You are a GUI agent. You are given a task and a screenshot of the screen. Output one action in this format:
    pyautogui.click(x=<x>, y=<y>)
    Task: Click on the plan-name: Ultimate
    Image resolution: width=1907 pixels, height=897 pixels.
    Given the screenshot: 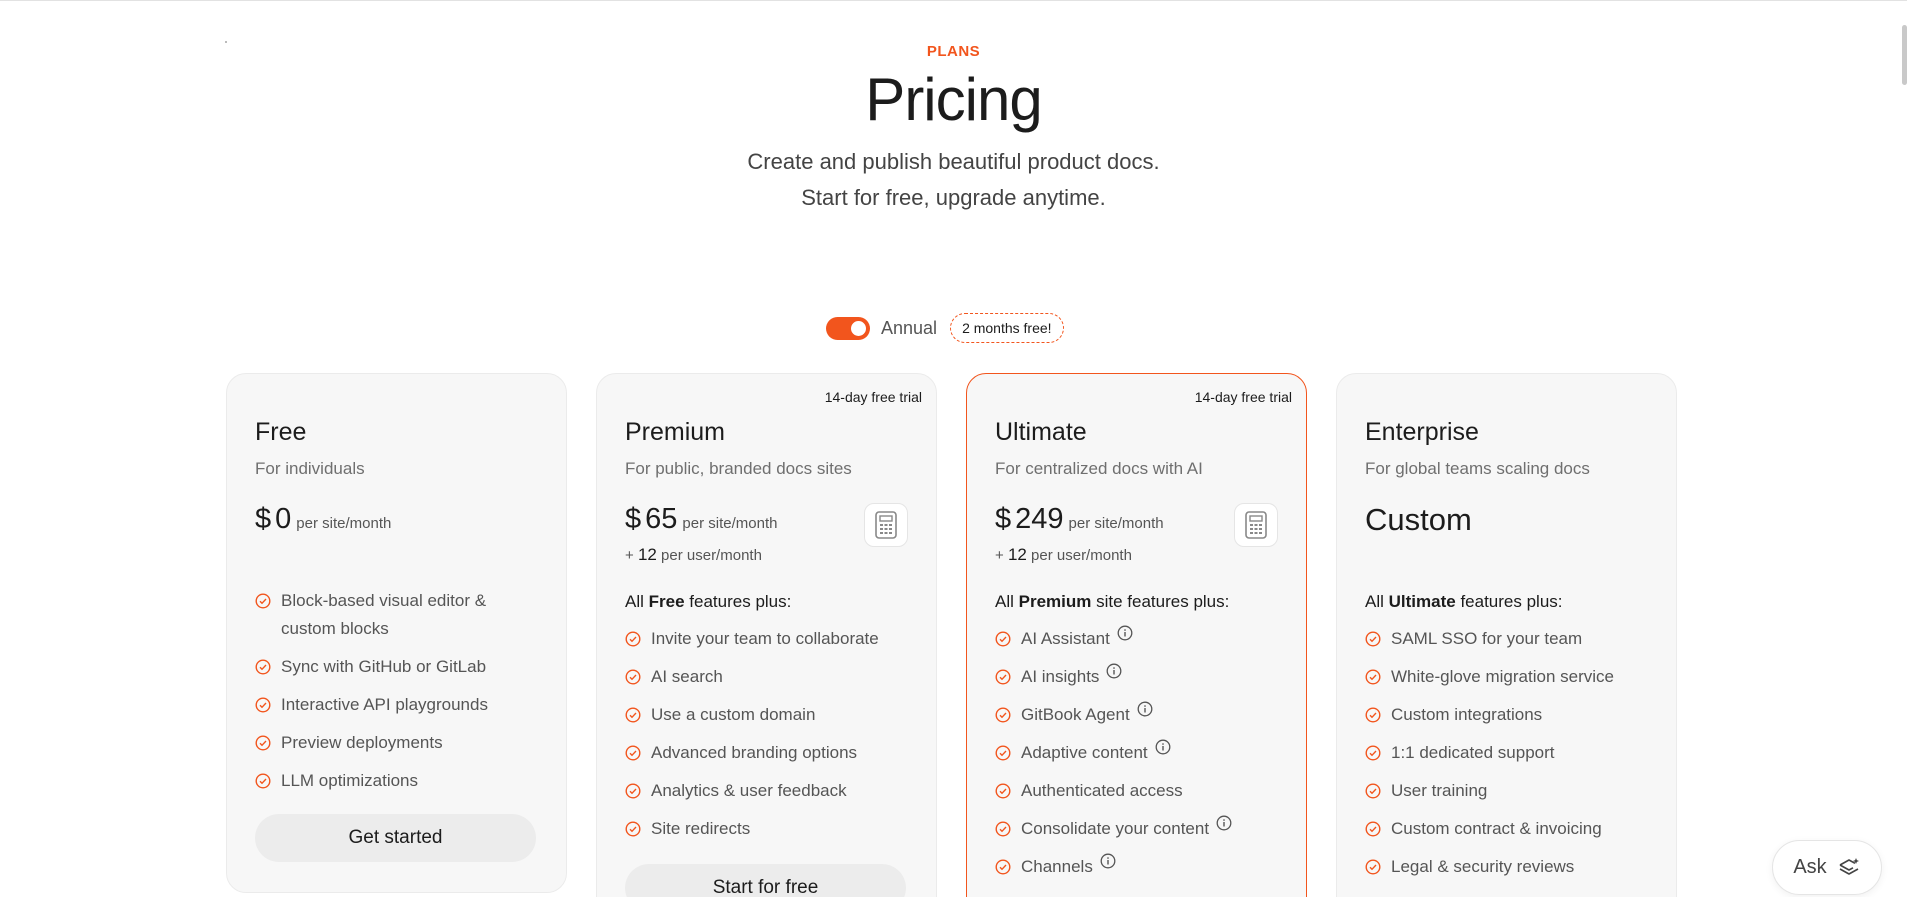 What is the action you would take?
    pyautogui.click(x=1041, y=432)
    